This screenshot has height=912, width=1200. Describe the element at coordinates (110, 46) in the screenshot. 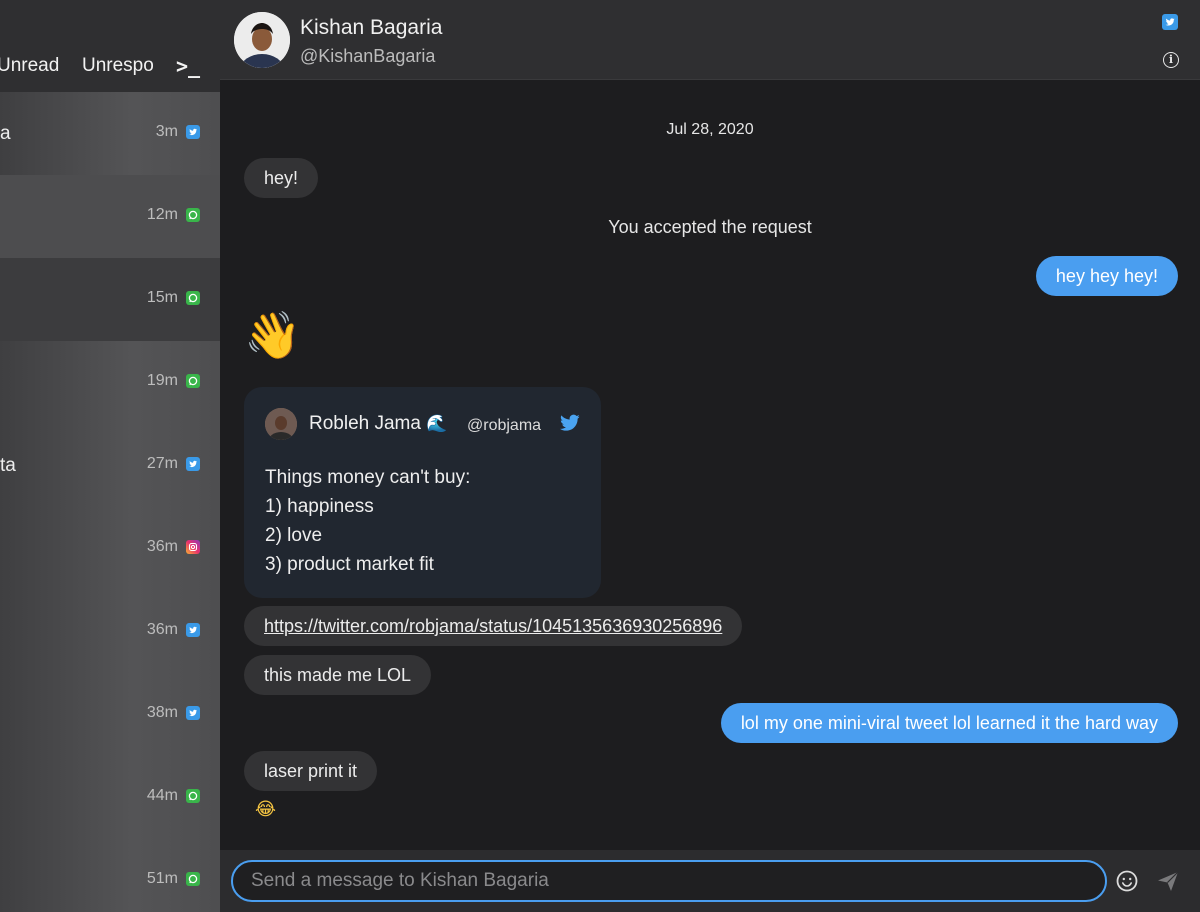

I see `filter-tabs: Unread Unrespo >_` at that location.